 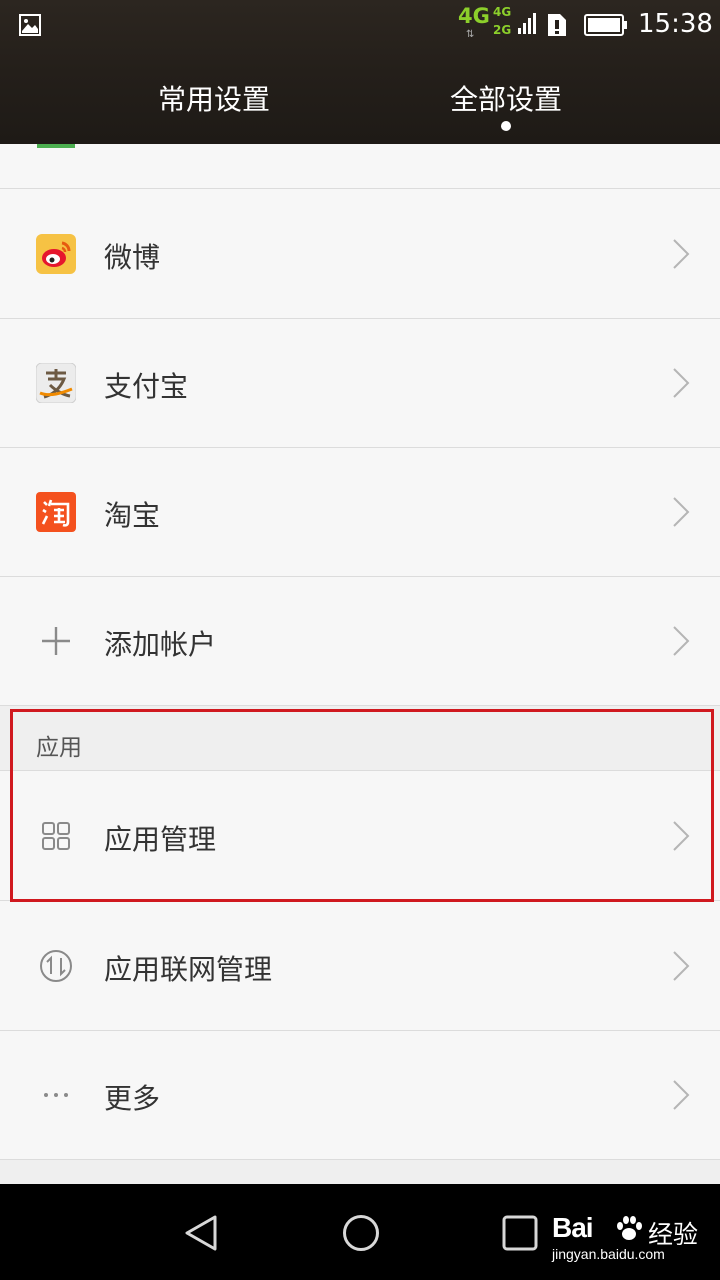 What do you see at coordinates (214, 98) in the screenshot?
I see `tab-common-settings: 常用设置` at bounding box center [214, 98].